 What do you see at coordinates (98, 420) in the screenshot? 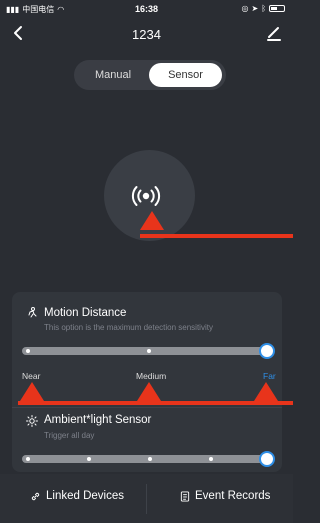
I see `ambient-light-title: Ambient*light Sensor` at bounding box center [98, 420].